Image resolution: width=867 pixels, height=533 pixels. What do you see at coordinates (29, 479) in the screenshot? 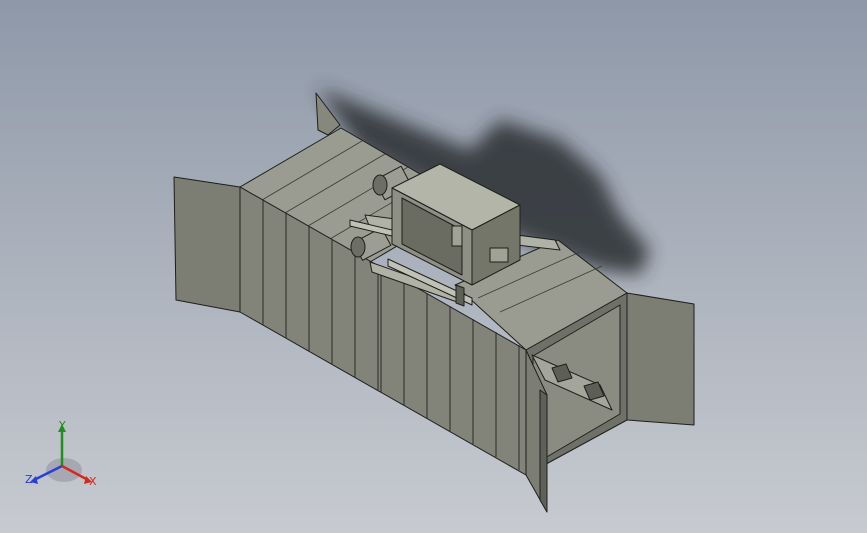
I see `axis-label-z: Z` at bounding box center [29, 479].